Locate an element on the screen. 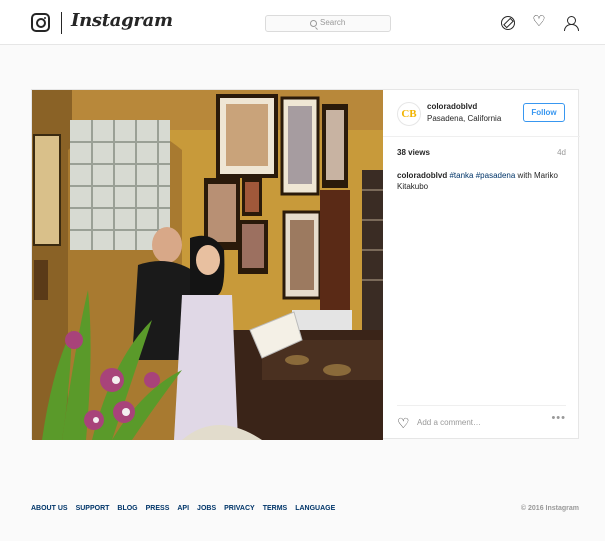 This screenshot has height=541, width=605. footer-link-support: Support is located at coordinates (93, 508).